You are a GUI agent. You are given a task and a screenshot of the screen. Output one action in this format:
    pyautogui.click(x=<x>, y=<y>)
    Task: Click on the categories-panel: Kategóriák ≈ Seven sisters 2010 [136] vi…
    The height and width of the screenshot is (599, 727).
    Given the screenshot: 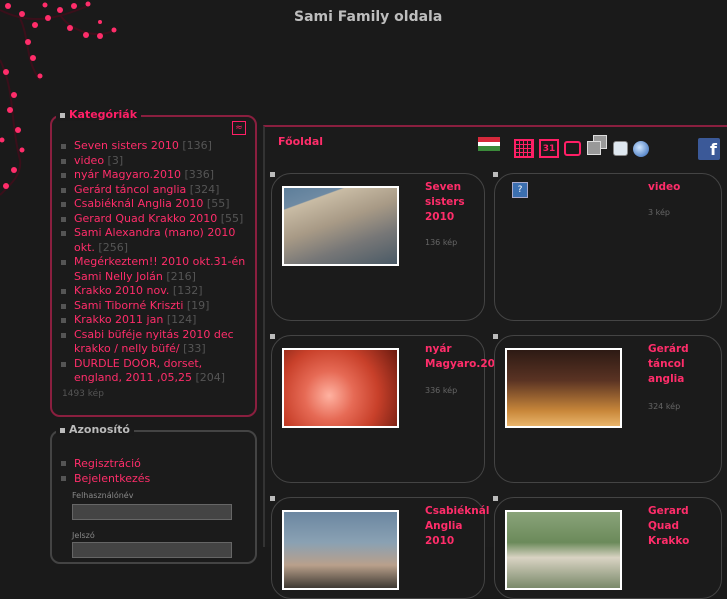 What is the action you would take?
    pyautogui.click(x=153, y=262)
    